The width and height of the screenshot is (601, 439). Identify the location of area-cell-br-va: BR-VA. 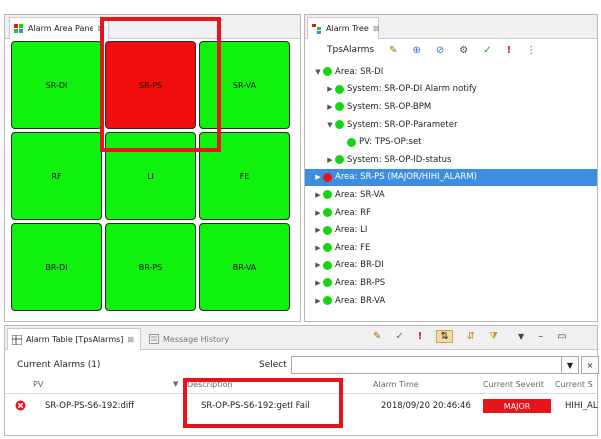
(244, 267).